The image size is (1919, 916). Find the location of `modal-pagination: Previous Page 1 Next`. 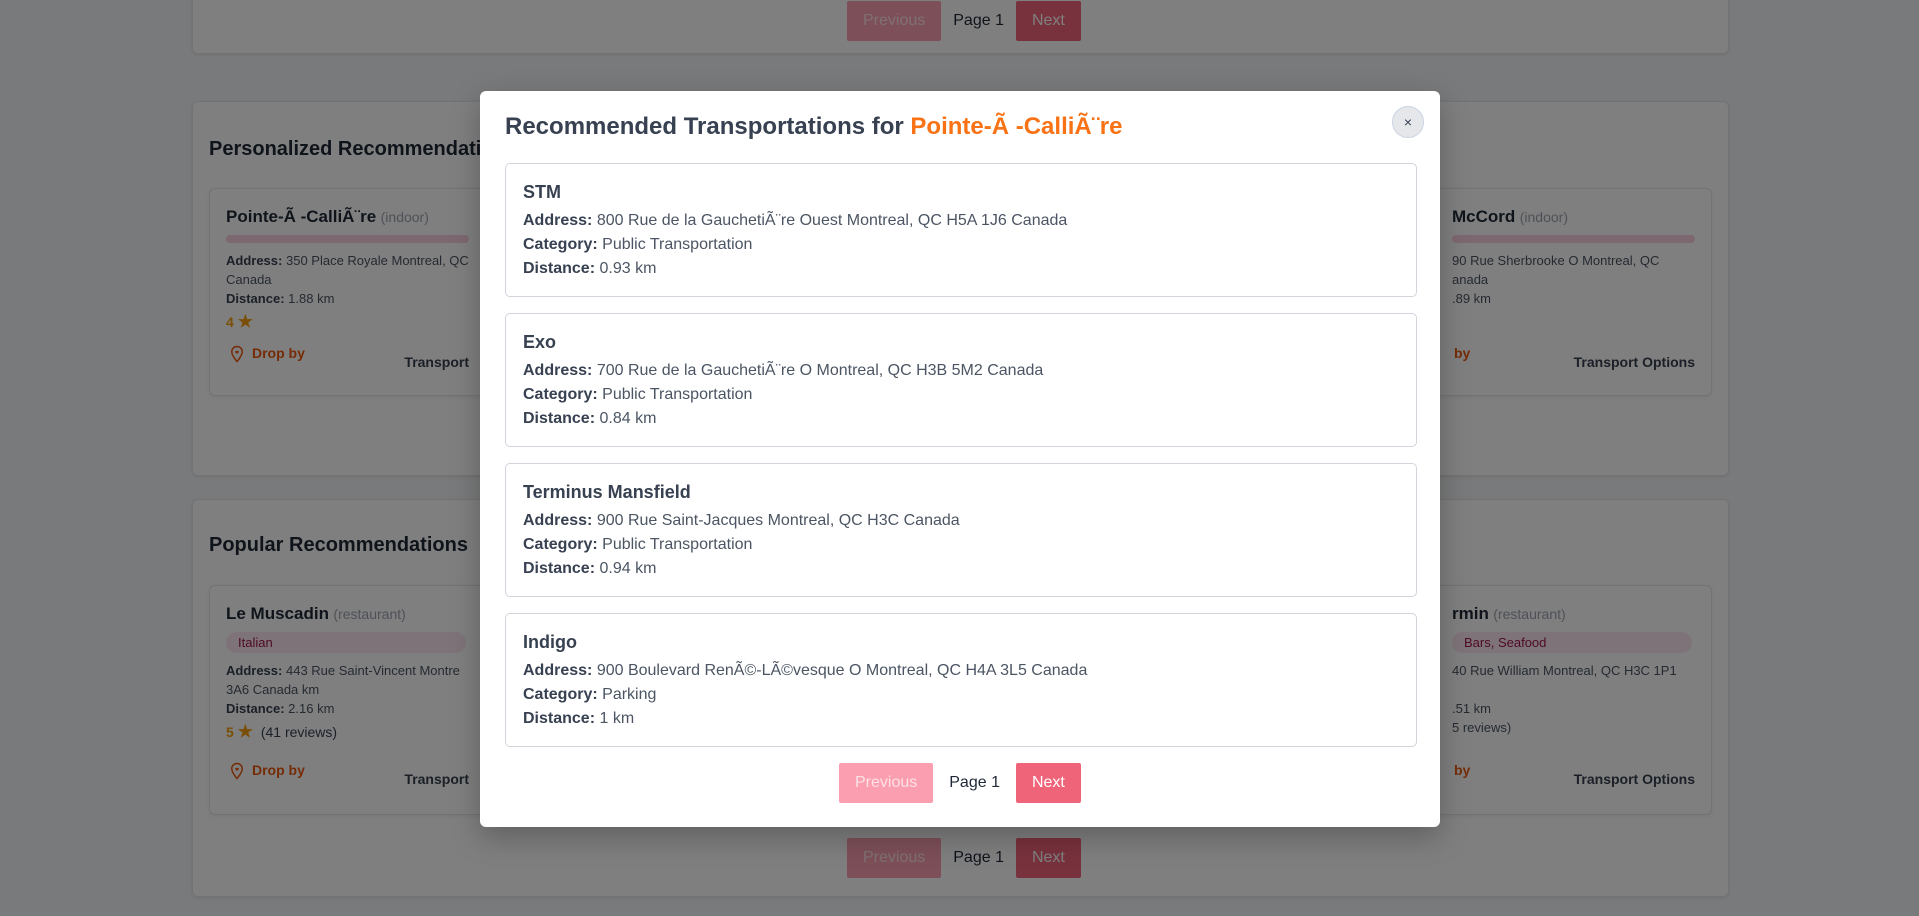

modal-pagination: Previous Page 1 Next is located at coordinates (960, 783).